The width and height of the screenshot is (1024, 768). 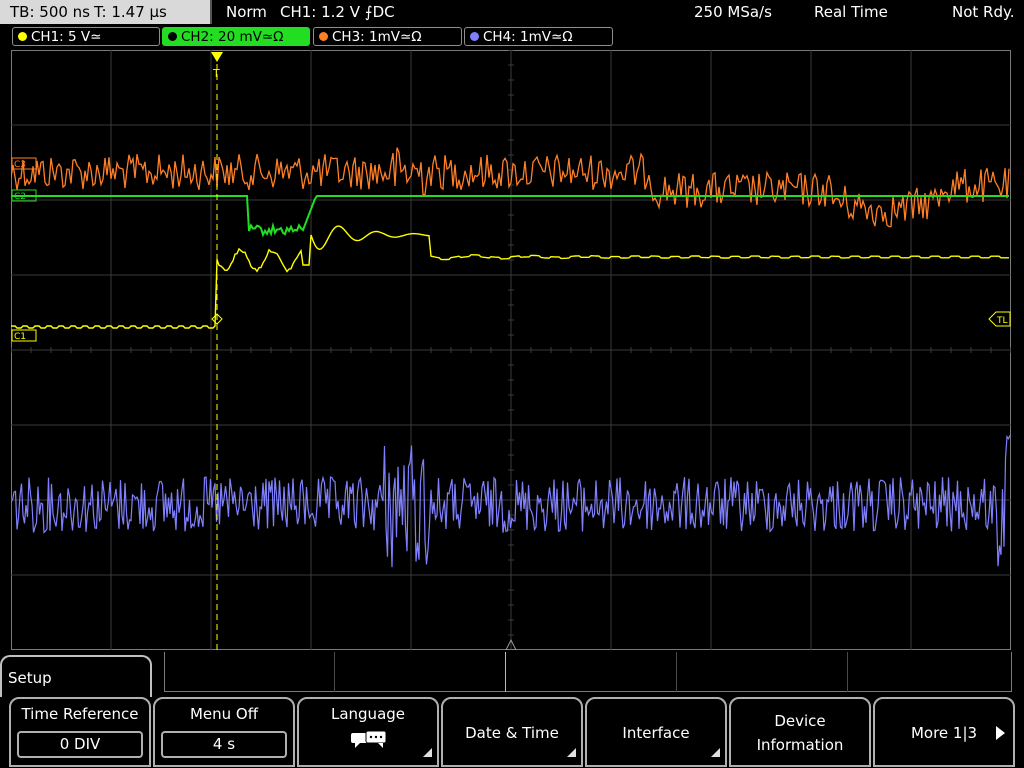 I want to click on channel-tab-ch2: CH2: 20 mV≃Ω, so click(x=236, y=36).